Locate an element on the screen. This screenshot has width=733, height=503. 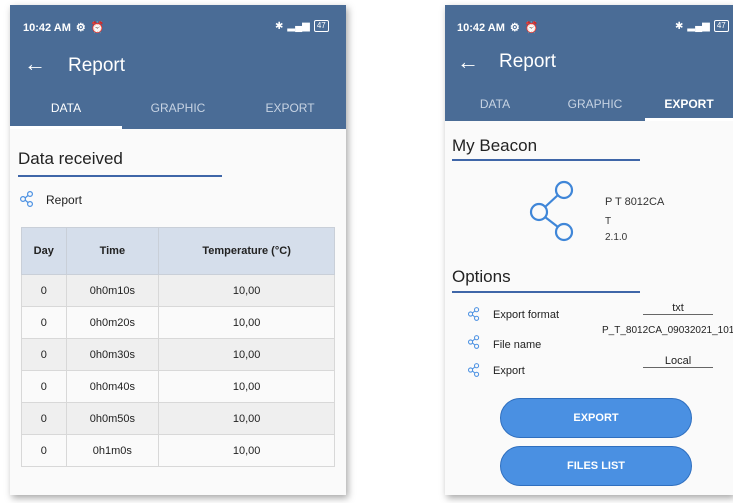
cell-time: 0h1m0s is located at coordinates (112, 450).